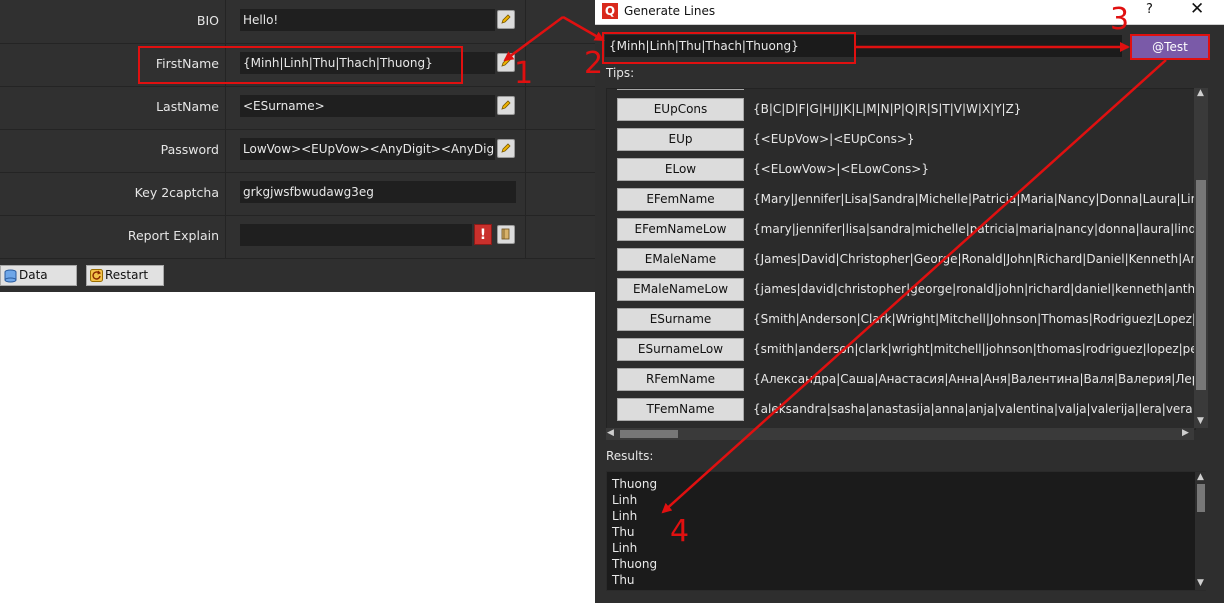 This screenshot has width=1224, height=603. I want to click on captcha-key-row: Key 2captcha grkgjwsfbwudawg3eg, so click(297, 194).